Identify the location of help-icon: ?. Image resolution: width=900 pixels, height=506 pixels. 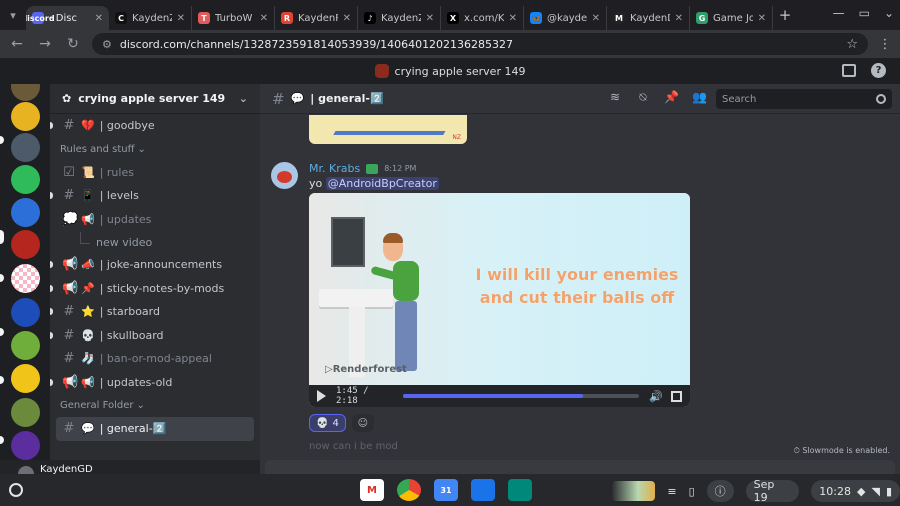
(878, 70).